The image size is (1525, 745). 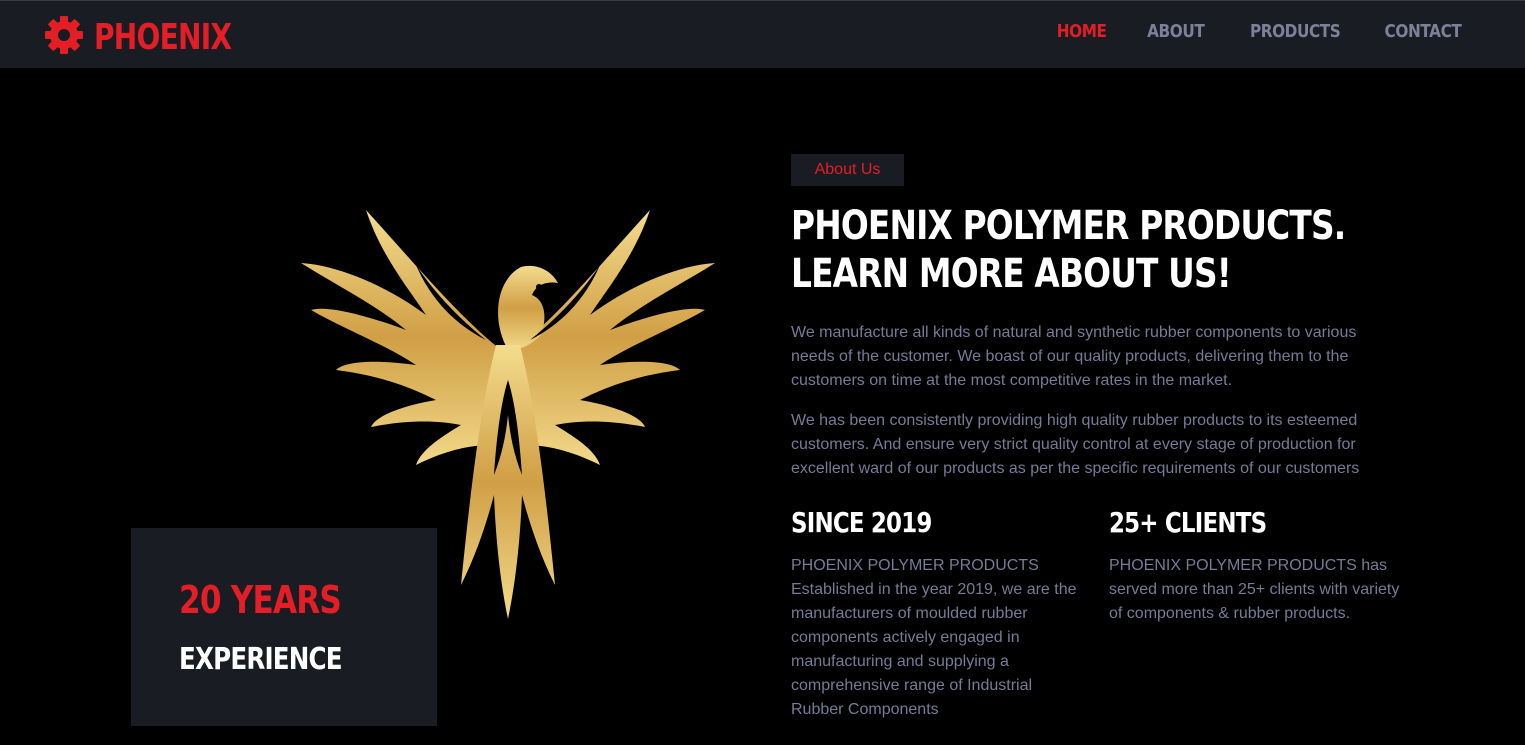 What do you see at coordinates (1422, 31) in the screenshot?
I see `nav-contact: CONTACT` at bounding box center [1422, 31].